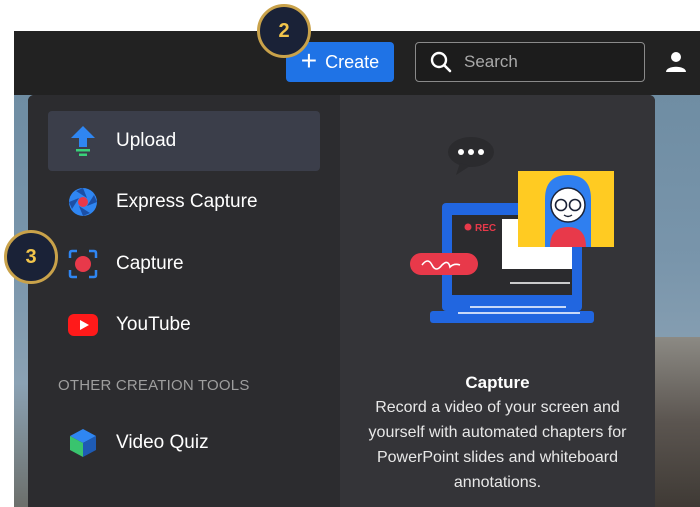  I want to click on plus-icon: +, so click(309, 60).